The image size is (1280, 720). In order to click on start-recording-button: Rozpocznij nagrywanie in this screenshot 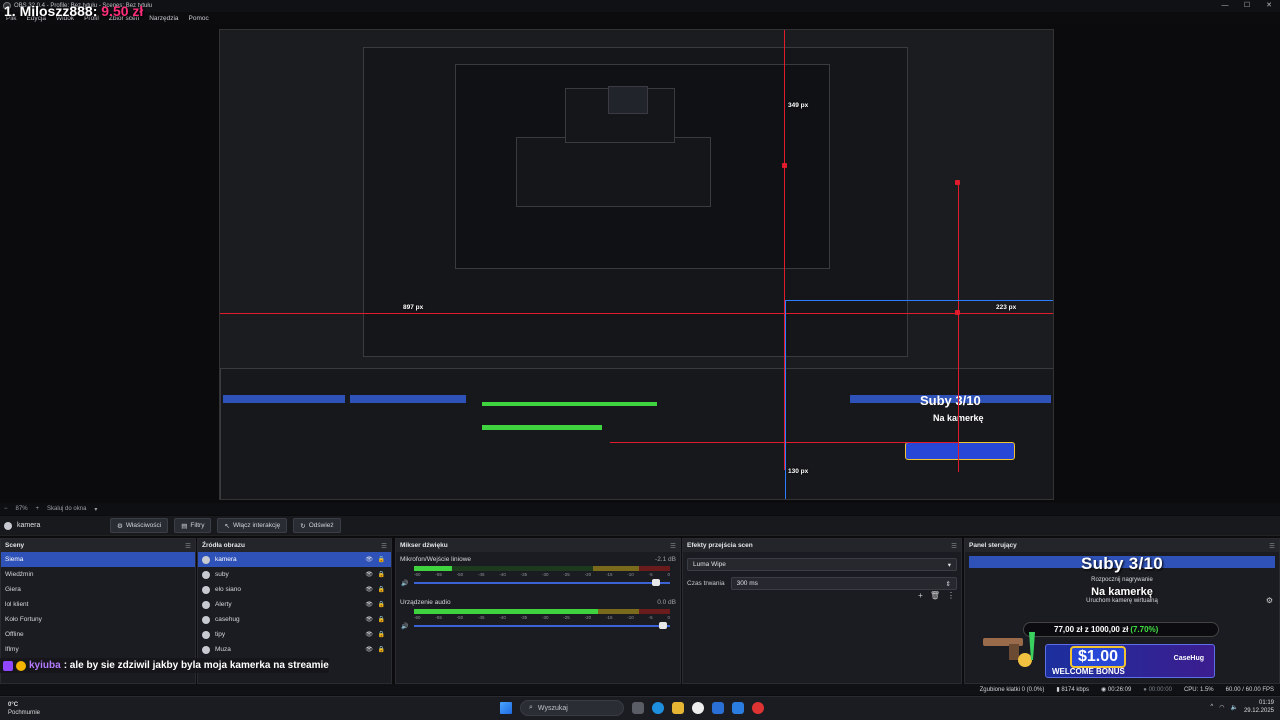, I will do `click(1122, 580)`.